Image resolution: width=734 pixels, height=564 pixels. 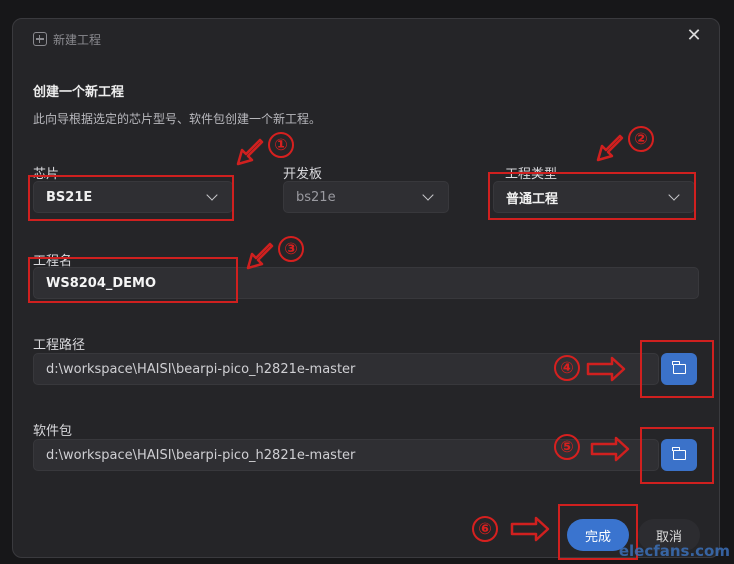 I want to click on marker-5: ⑤, so click(x=567, y=447).